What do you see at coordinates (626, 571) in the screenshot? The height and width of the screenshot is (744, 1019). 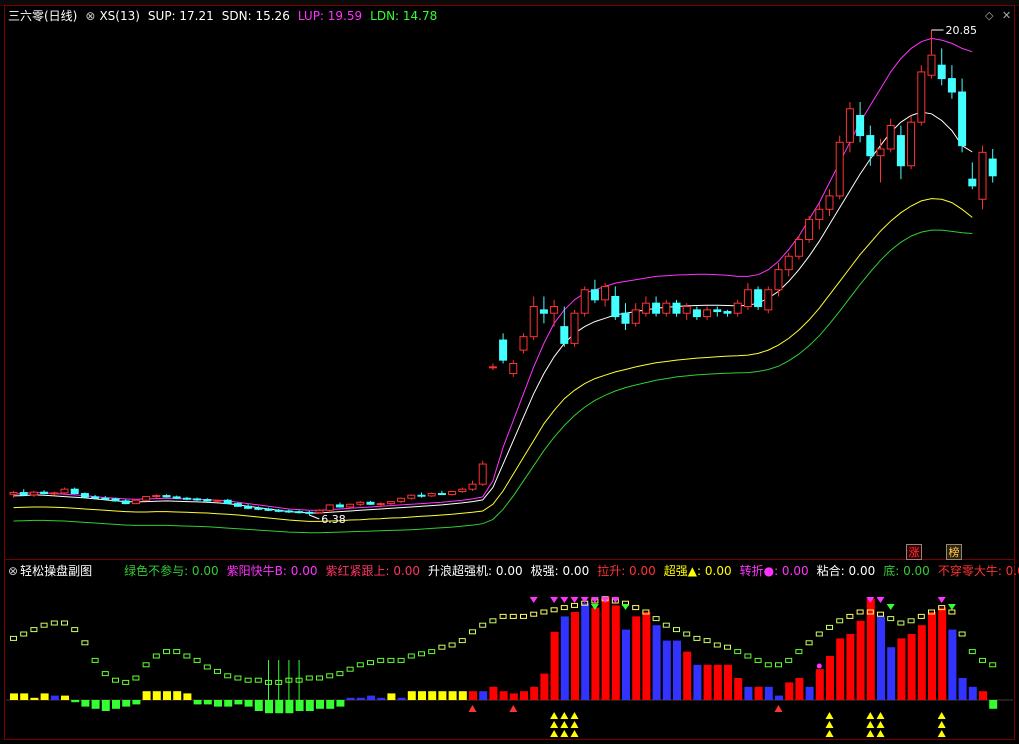 I see `sub-legend-item: 拉升: 0.00` at bounding box center [626, 571].